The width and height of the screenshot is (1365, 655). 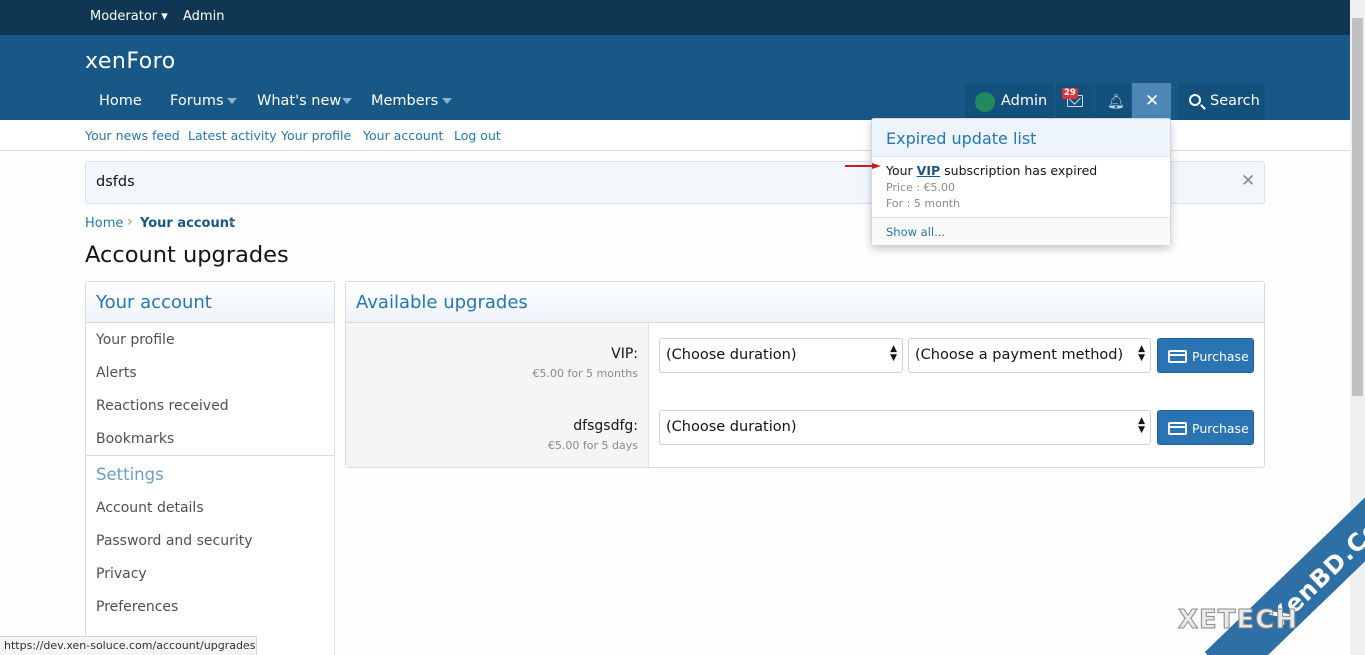 I want to click on staff-bar: Moderator ▾ Admin, so click(x=682, y=17).